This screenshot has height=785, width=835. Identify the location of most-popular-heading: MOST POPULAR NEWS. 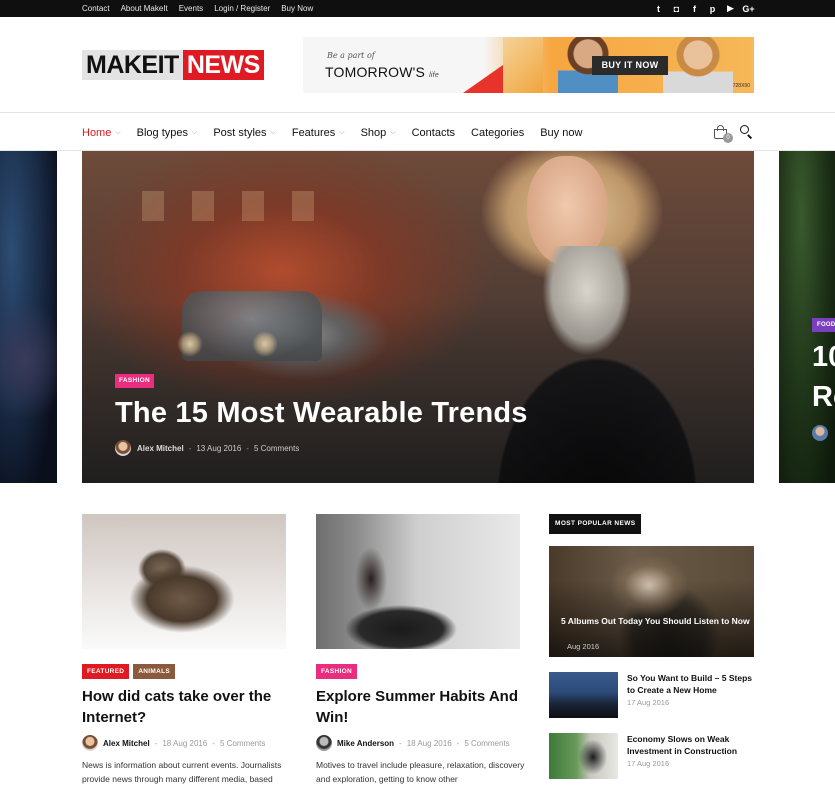
(595, 524).